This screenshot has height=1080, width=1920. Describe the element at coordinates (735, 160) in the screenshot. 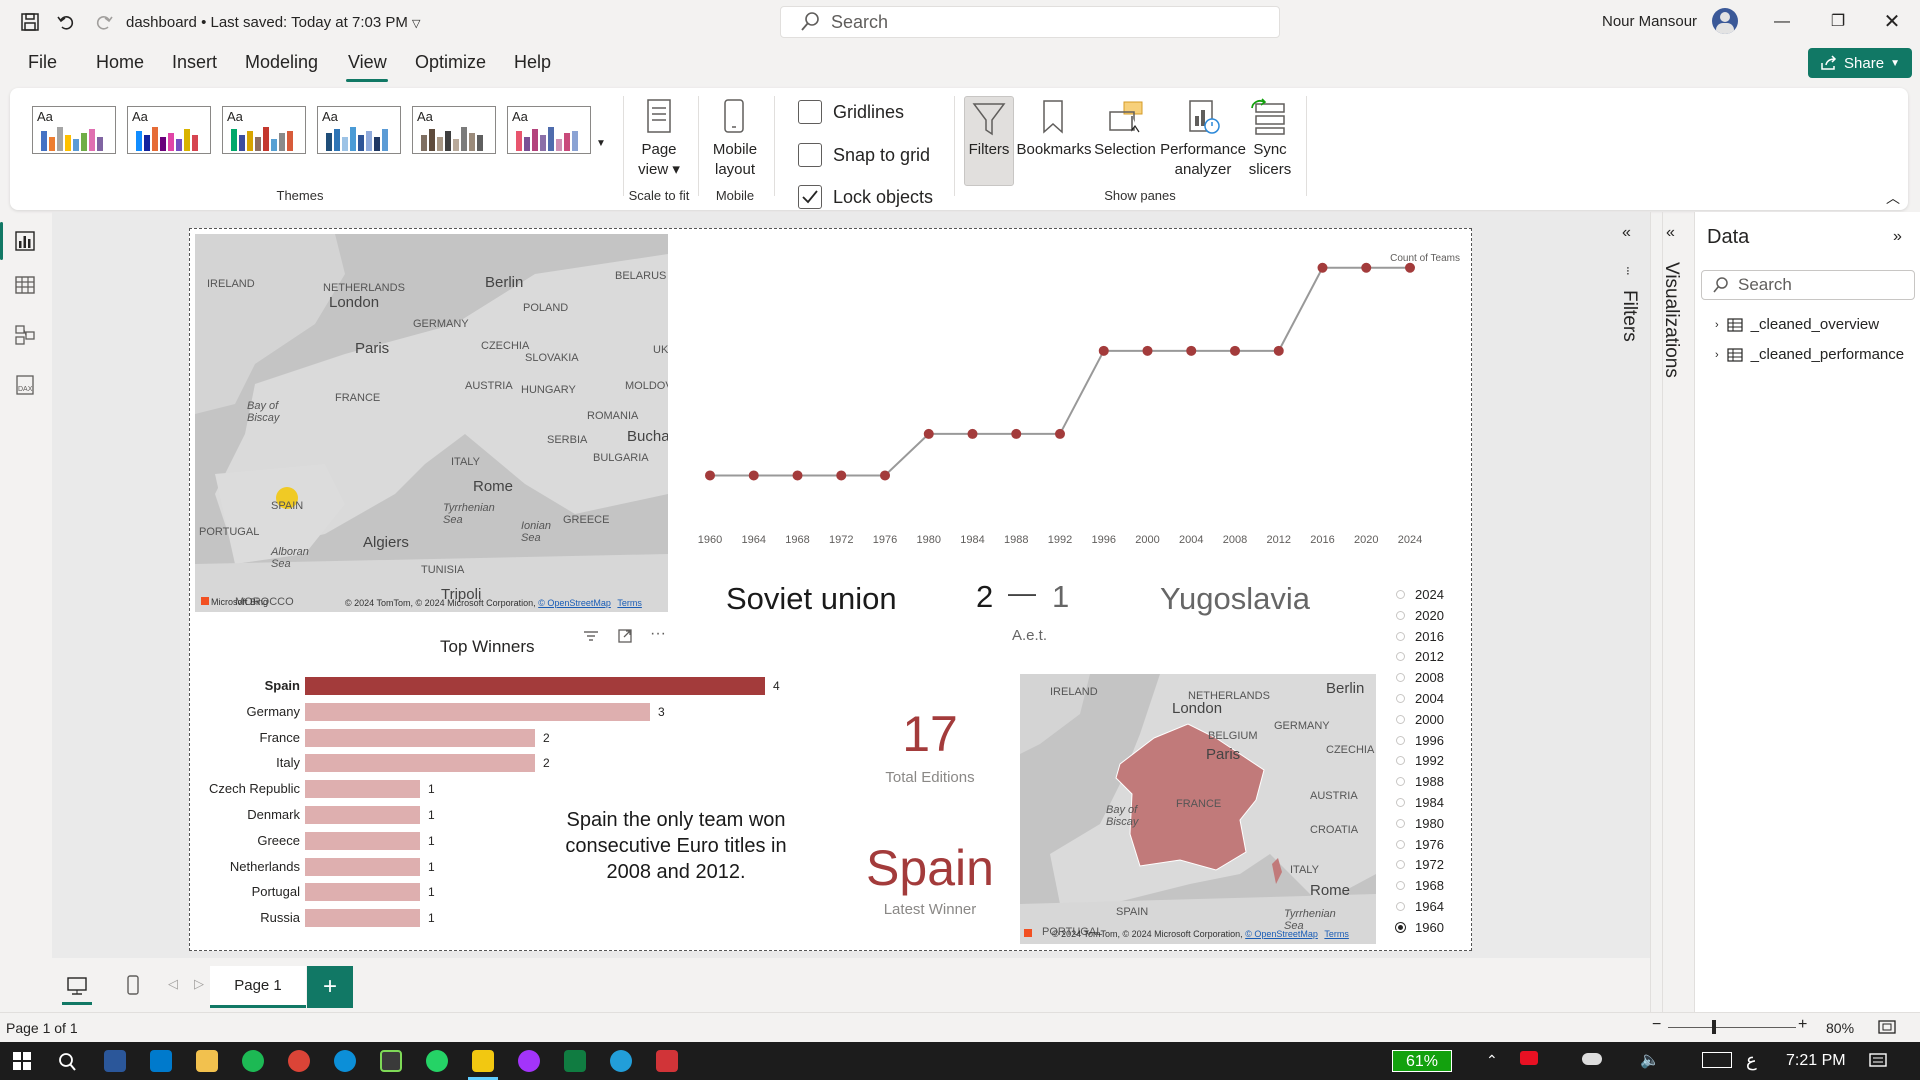

I see `mobile-layout-button: Mobile layout` at that location.